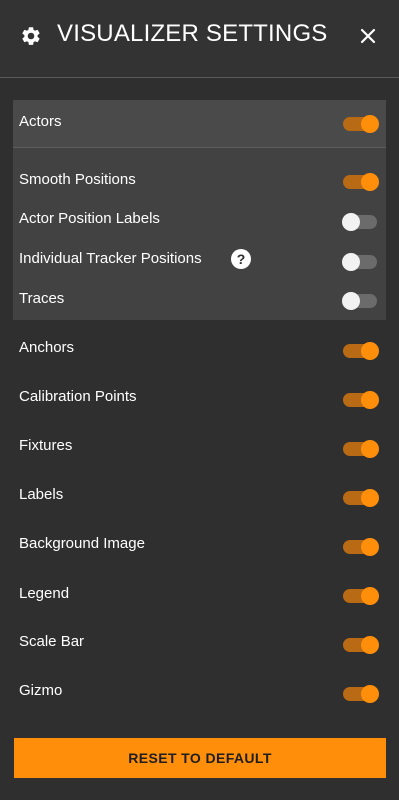 The width and height of the screenshot is (399, 800). Describe the element at coordinates (52, 641) in the screenshot. I see `scale-bar-label: Scale Bar` at that location.